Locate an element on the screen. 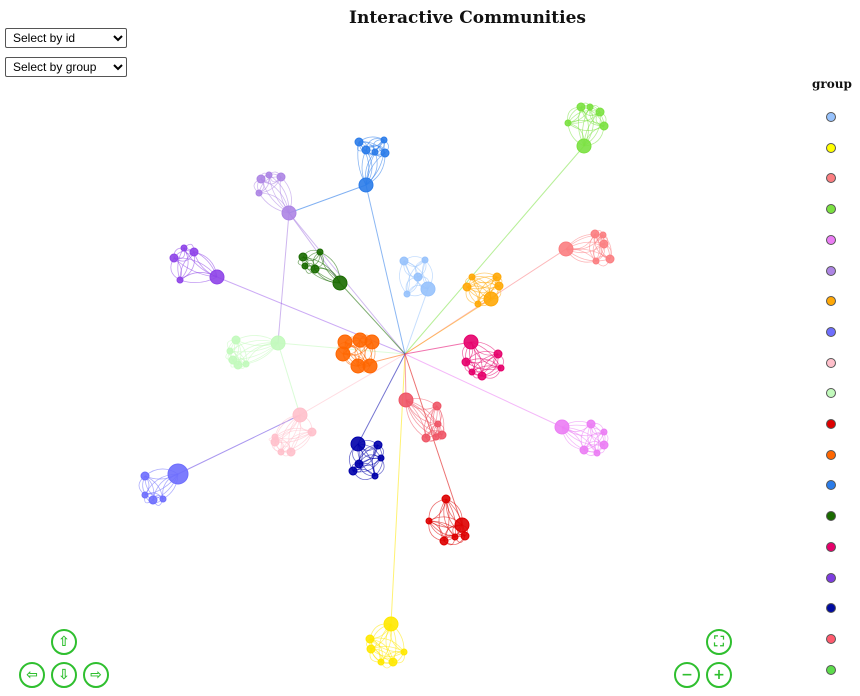 This screenshot has width=860, height=696. zoom-in-button: + is located at coordinates (719, 675).